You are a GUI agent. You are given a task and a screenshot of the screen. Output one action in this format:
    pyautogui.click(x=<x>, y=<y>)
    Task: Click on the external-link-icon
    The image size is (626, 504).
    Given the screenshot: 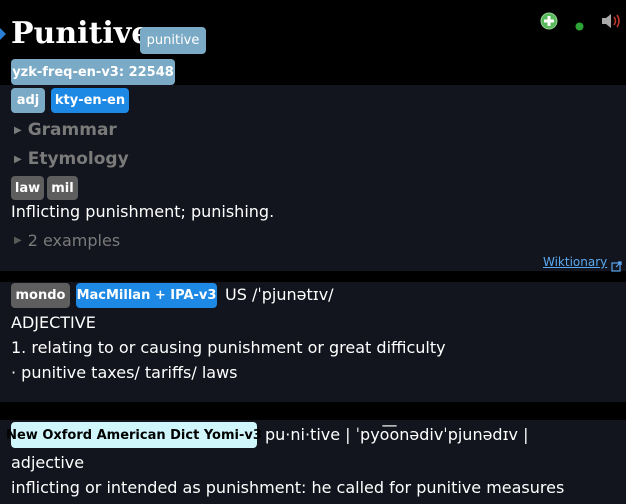 What is the action you would take?
    pyautogui.click(x=616, y=264)
    